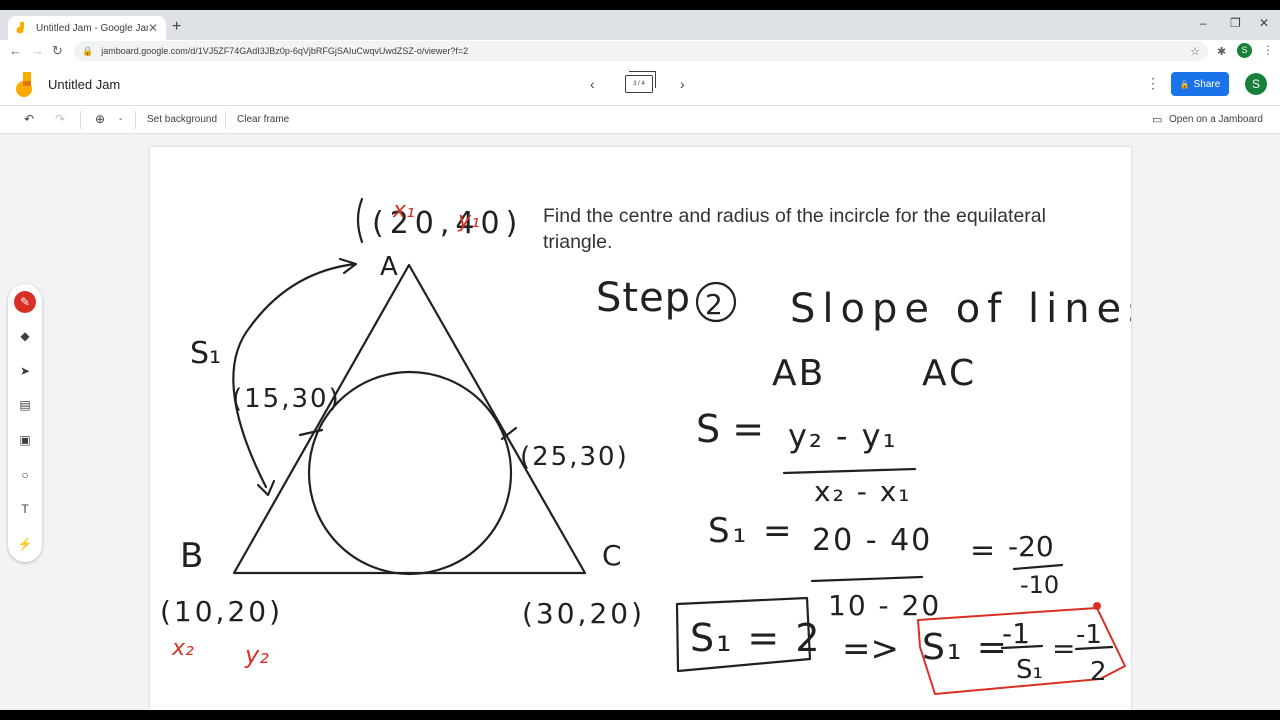 The image size is (1280, 720). Describe the element at coordinates (20, 28) in the screenshot. I see `jamboard-favicon-icon` at that location.